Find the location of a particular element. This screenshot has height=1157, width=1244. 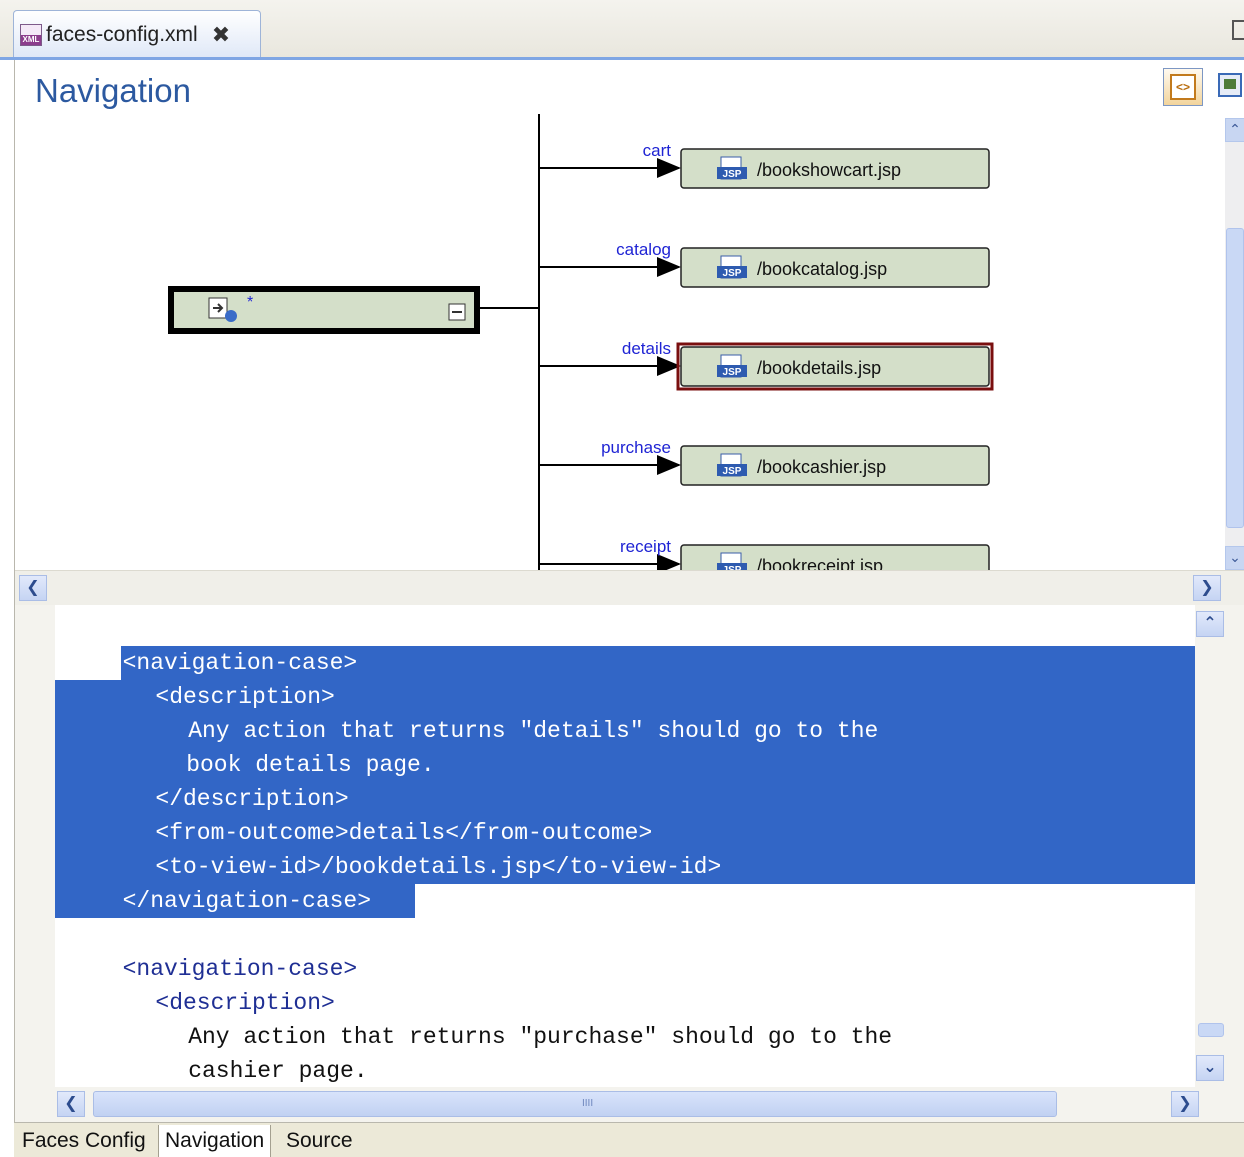

outcome-label-catalog: catalog is located at coordinates (643, 249).